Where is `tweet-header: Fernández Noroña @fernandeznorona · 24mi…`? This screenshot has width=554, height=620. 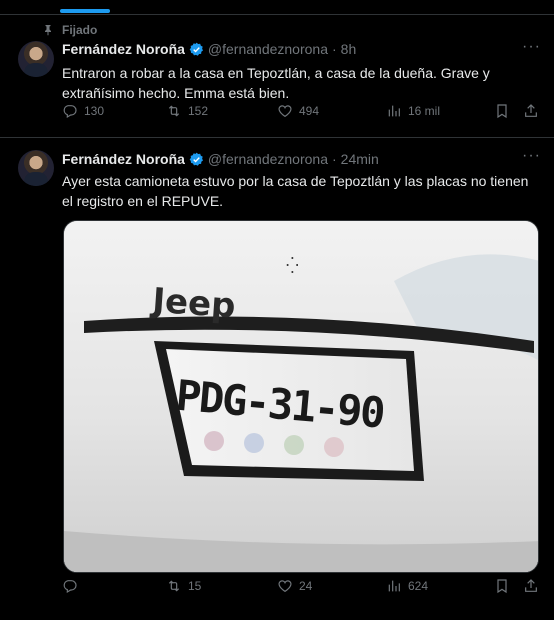
tweet-header: Fernández Noroña @fernandeznorona · 24mi… is located at coordinates (220, 159).